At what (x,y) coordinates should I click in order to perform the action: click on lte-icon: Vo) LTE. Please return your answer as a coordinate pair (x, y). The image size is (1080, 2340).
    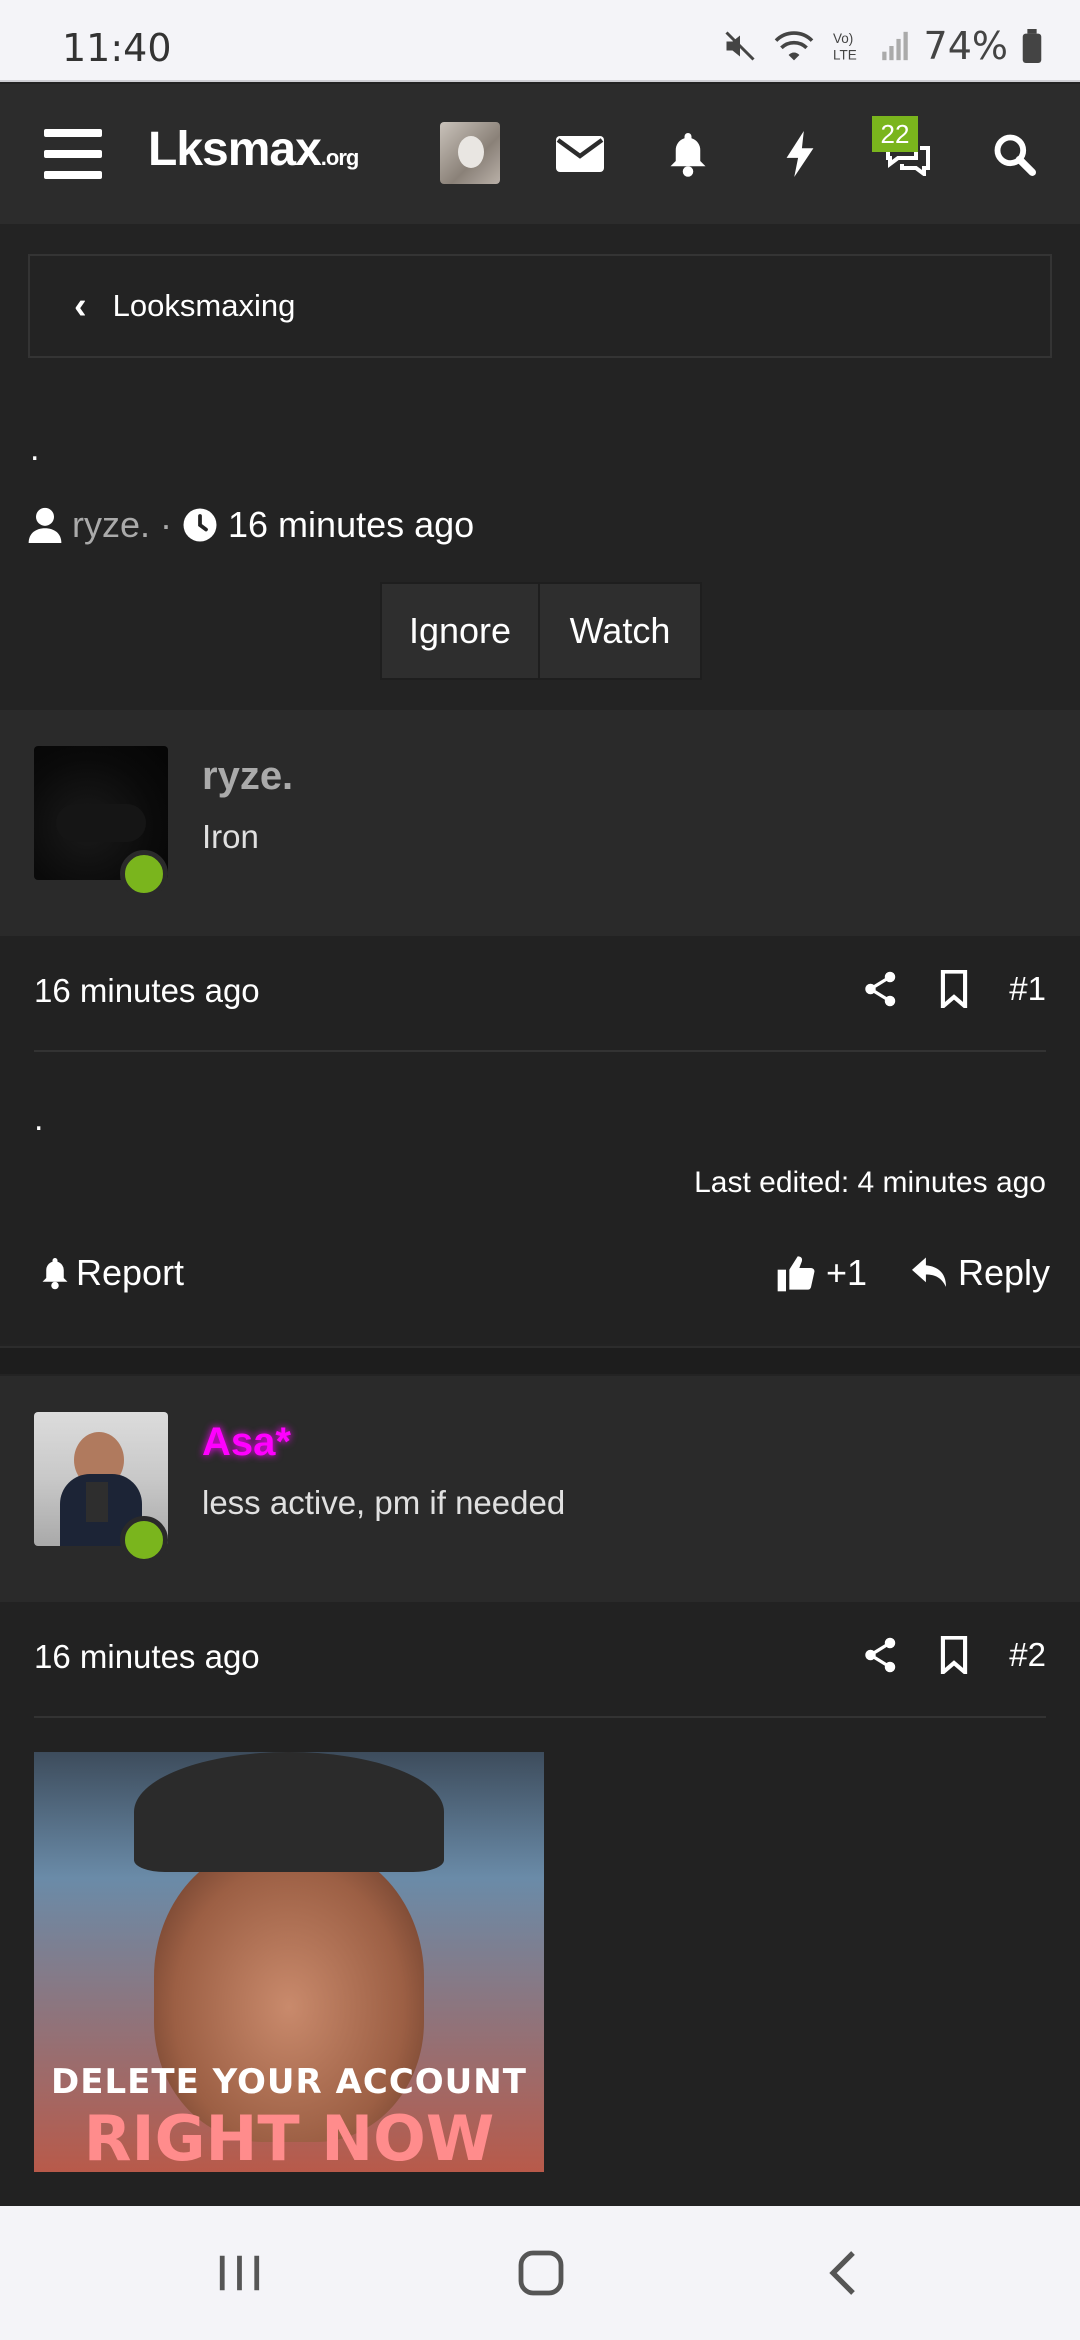
    Looking at the image, I should click on (845, 47).